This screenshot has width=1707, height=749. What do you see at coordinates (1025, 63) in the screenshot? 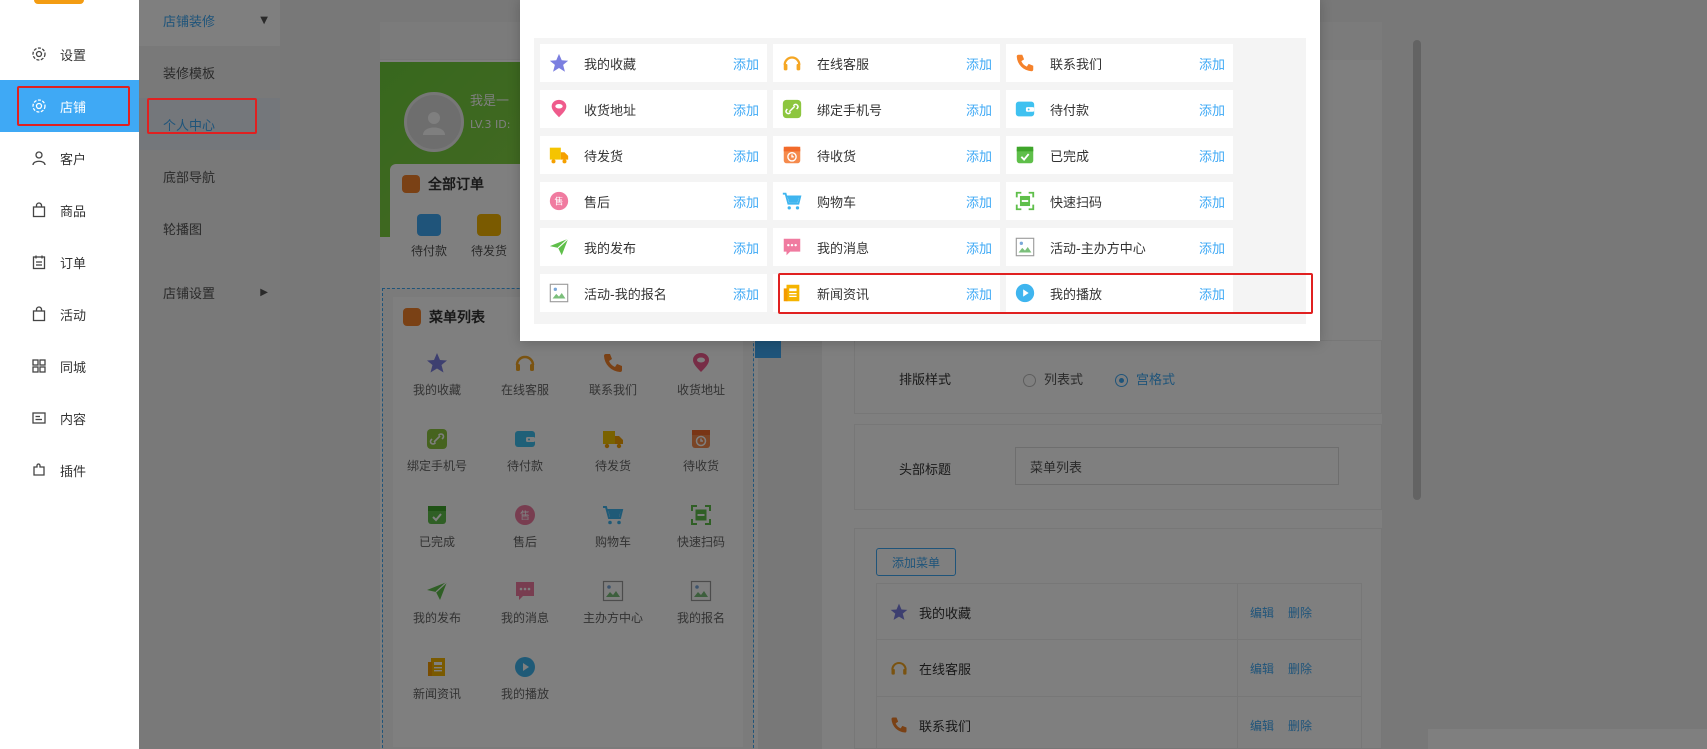
I see `phone-icon` at bounding box center [1025, 63].